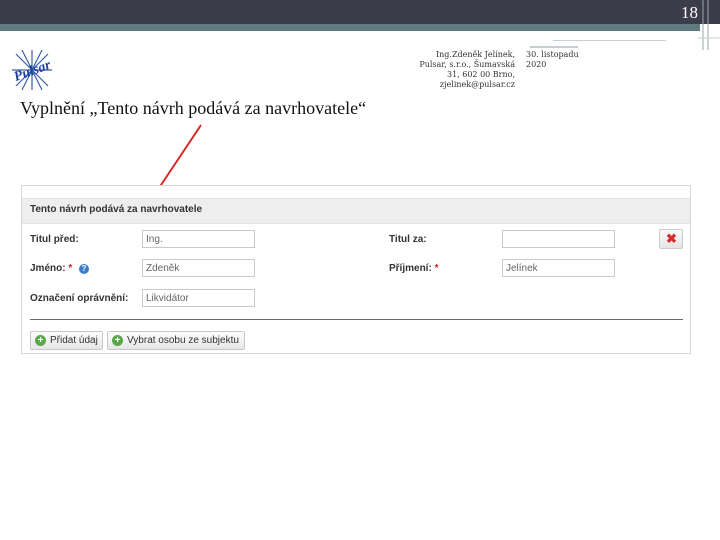 The height and width of the screenshot is (540, 720). What do you see at coordinates (709, 25) in the screenshot?
I see `corner-decoration` at bounding box center [709, 25].